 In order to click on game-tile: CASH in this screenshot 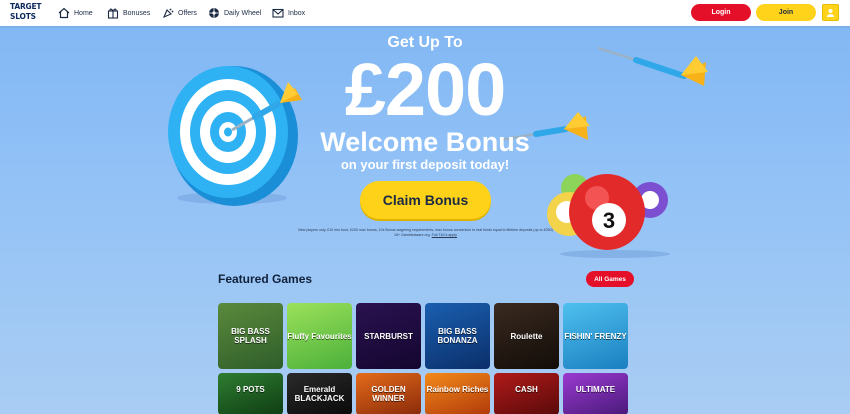, I will do `click(526, 393)`.